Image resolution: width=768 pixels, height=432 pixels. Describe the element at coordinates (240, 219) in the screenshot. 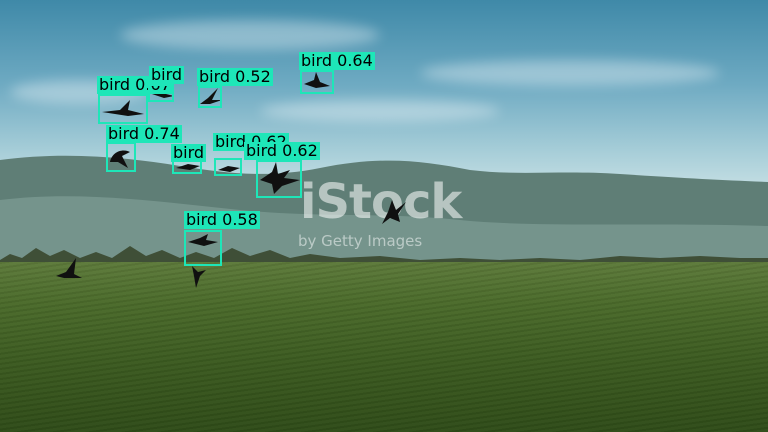

I see `detection-score: 0.58` at that location.